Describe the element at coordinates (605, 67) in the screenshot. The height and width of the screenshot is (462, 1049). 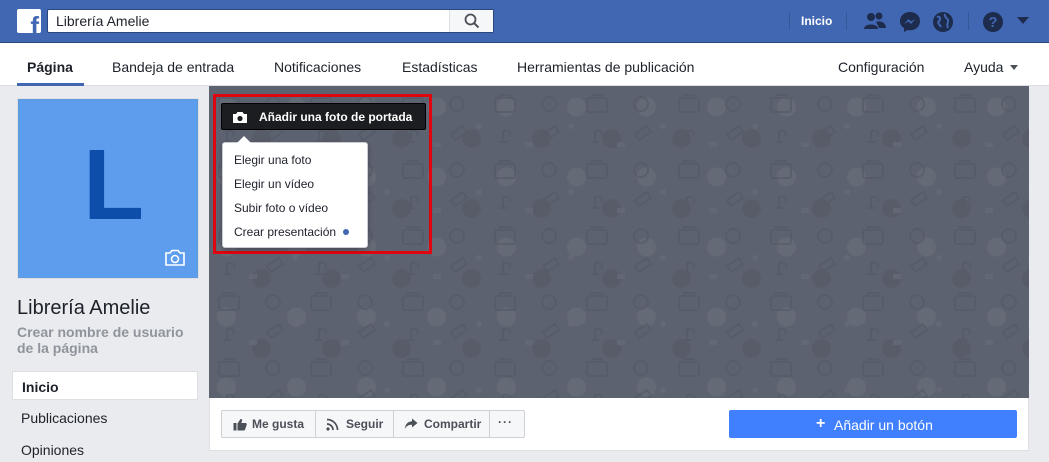
I see `tab-publishing-tools: Herramientas de publicación` at that location.